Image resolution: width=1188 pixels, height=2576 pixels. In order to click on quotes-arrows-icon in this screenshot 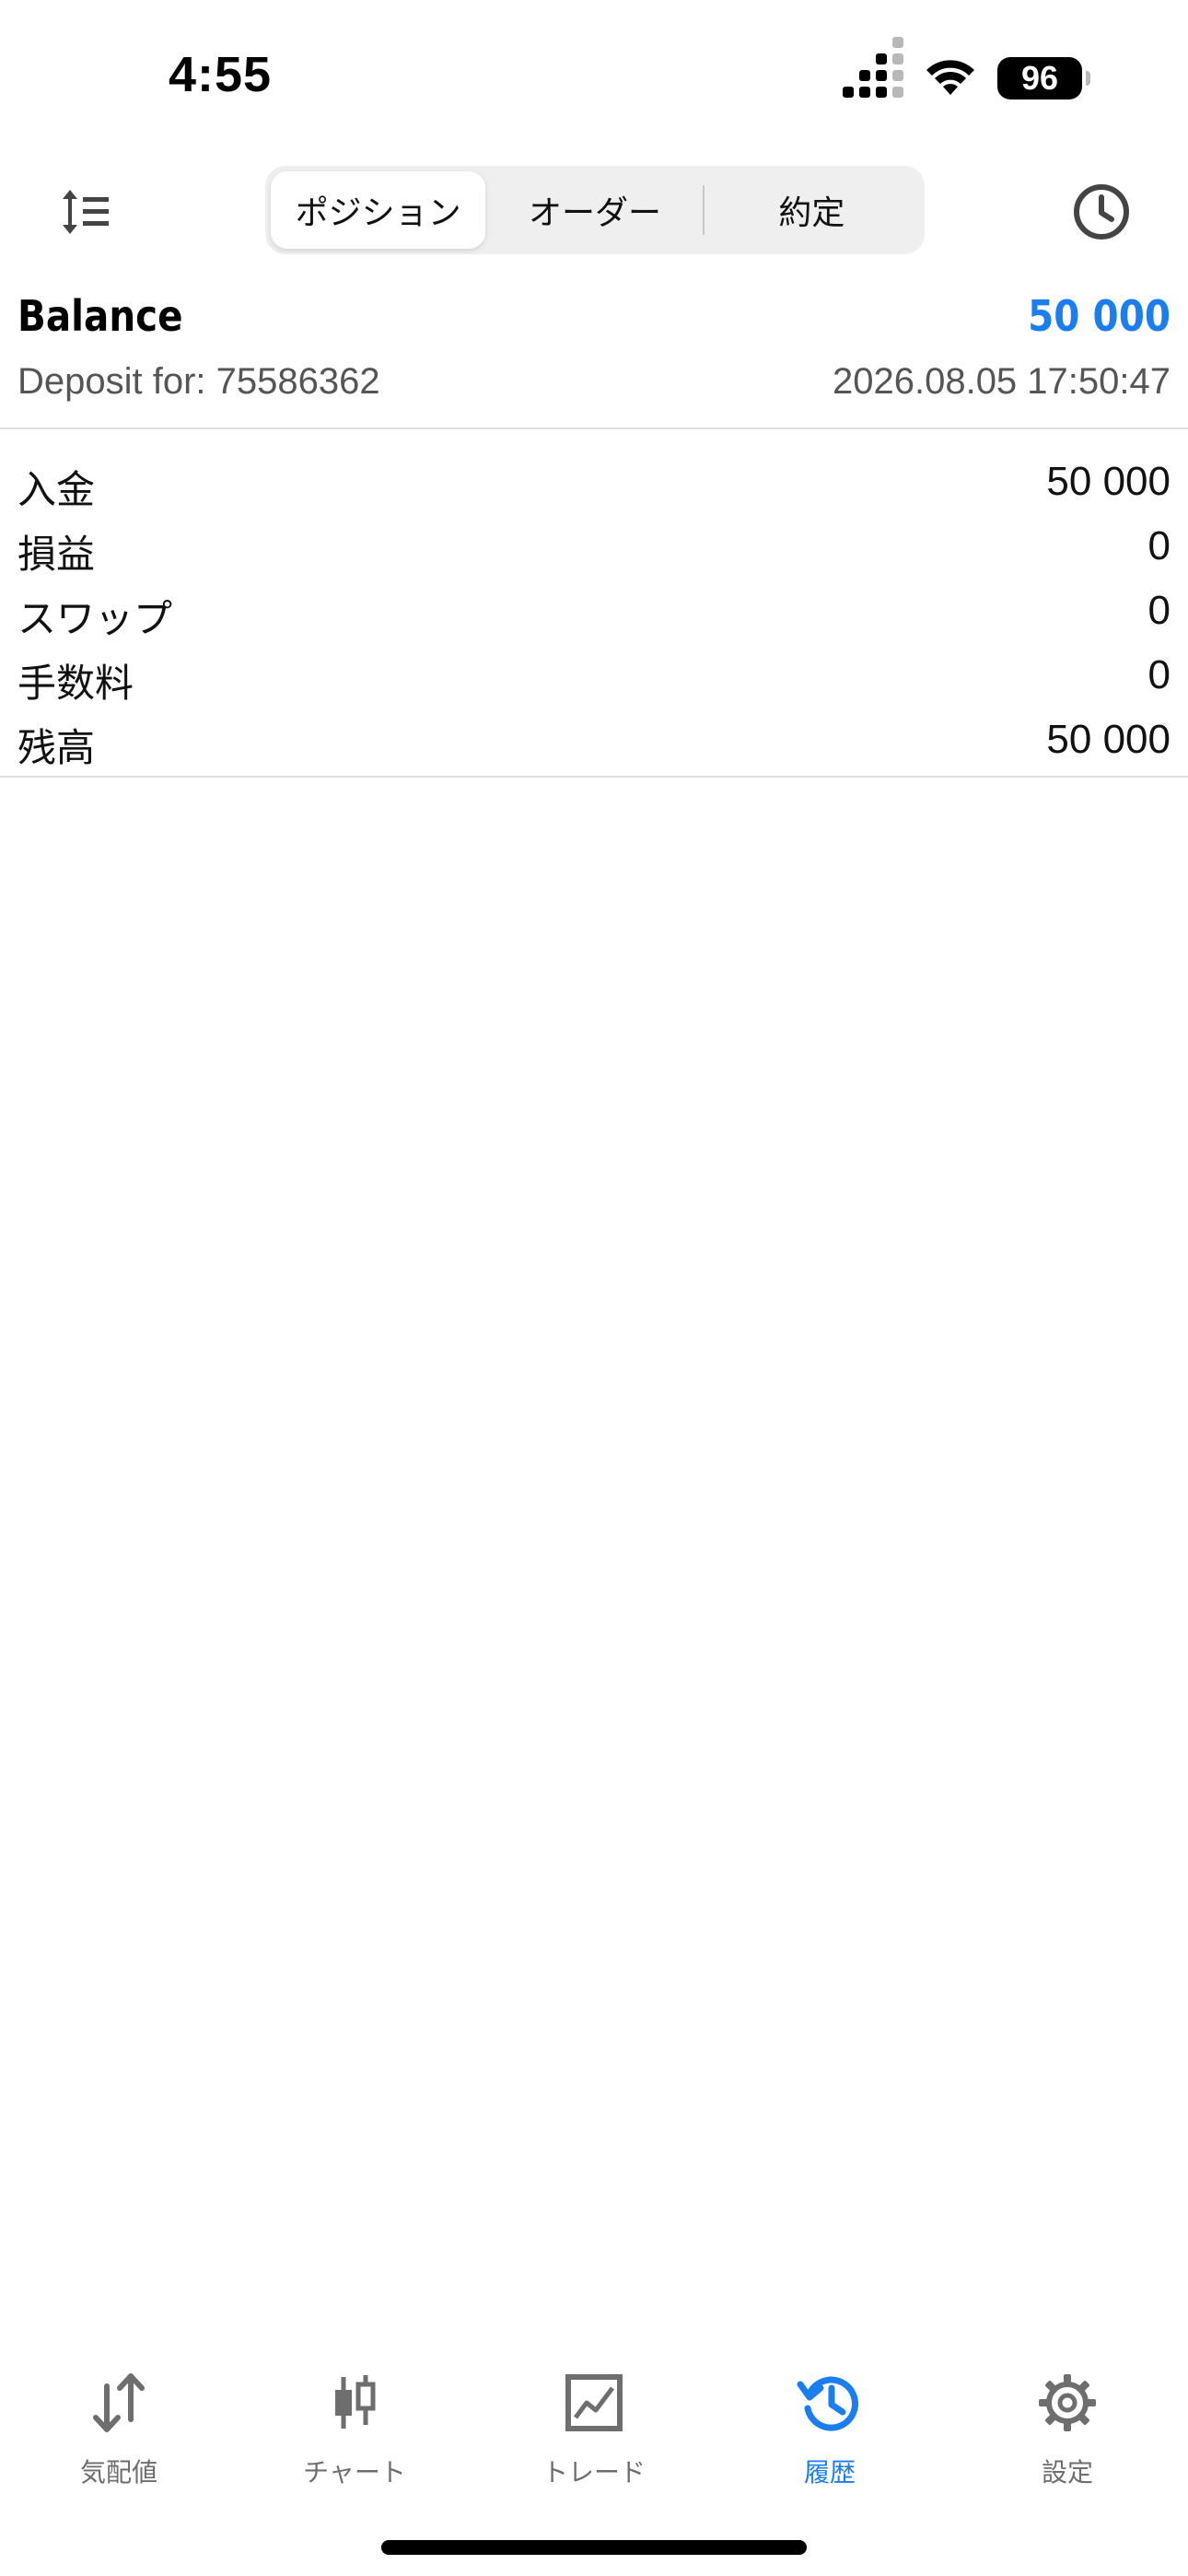, I will do `click(119, 2403)`.